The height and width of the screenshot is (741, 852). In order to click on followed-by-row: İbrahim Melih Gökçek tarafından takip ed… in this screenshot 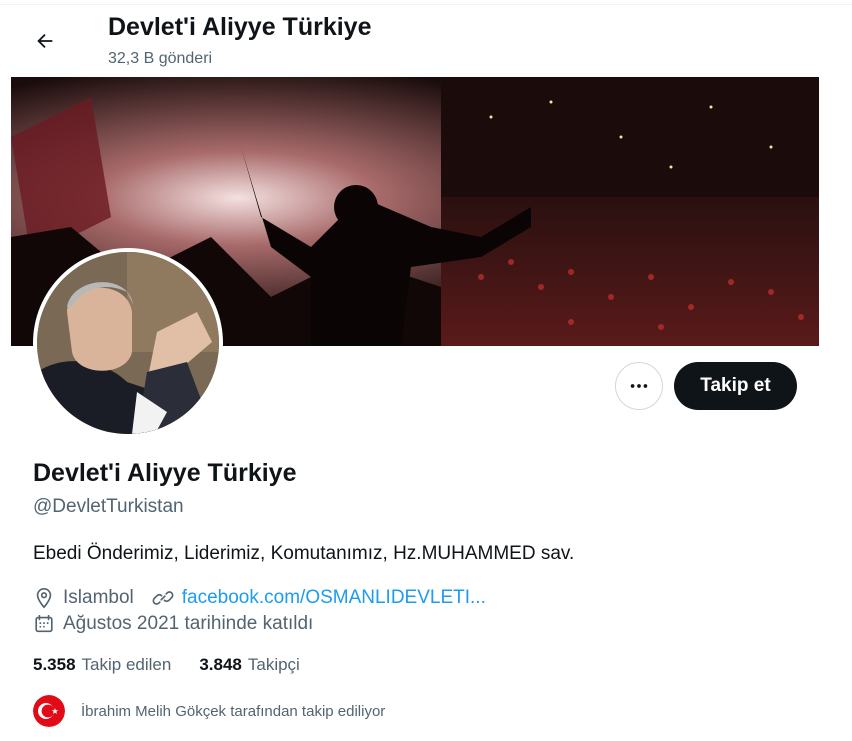, I will do `click(209, 711)`.